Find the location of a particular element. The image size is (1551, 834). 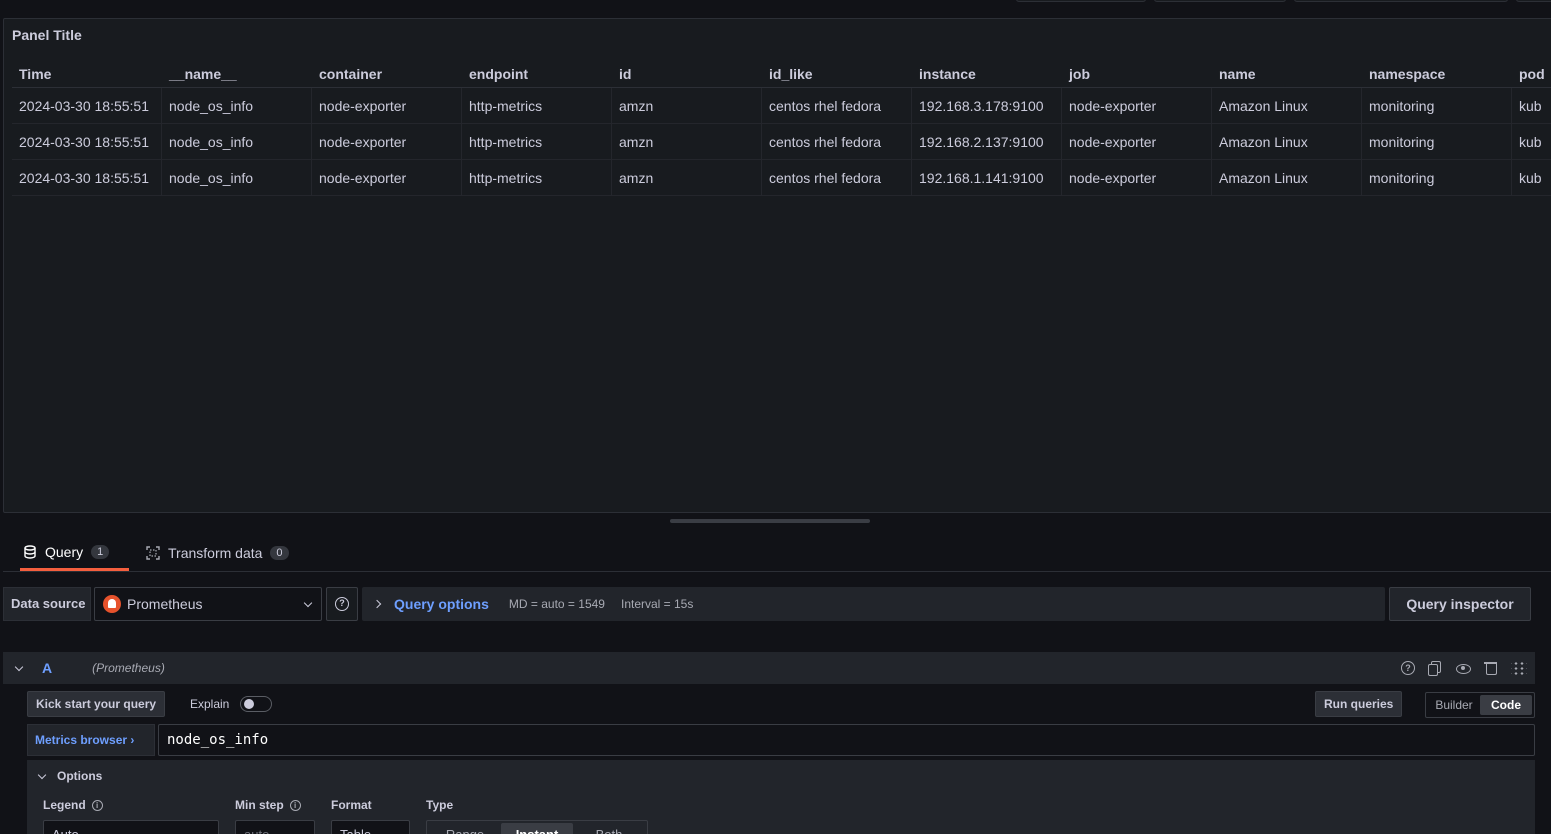

tab-query: Query 1 is located at coordinates (74, 553).